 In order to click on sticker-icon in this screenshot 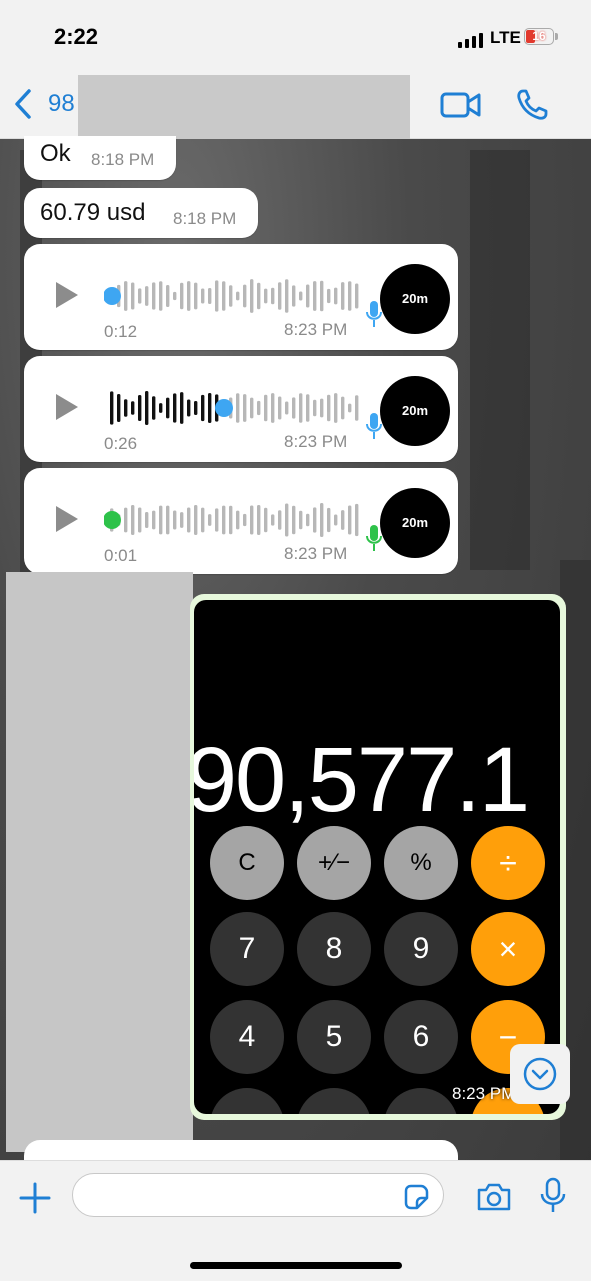, I will do `click(416, 1197)`.